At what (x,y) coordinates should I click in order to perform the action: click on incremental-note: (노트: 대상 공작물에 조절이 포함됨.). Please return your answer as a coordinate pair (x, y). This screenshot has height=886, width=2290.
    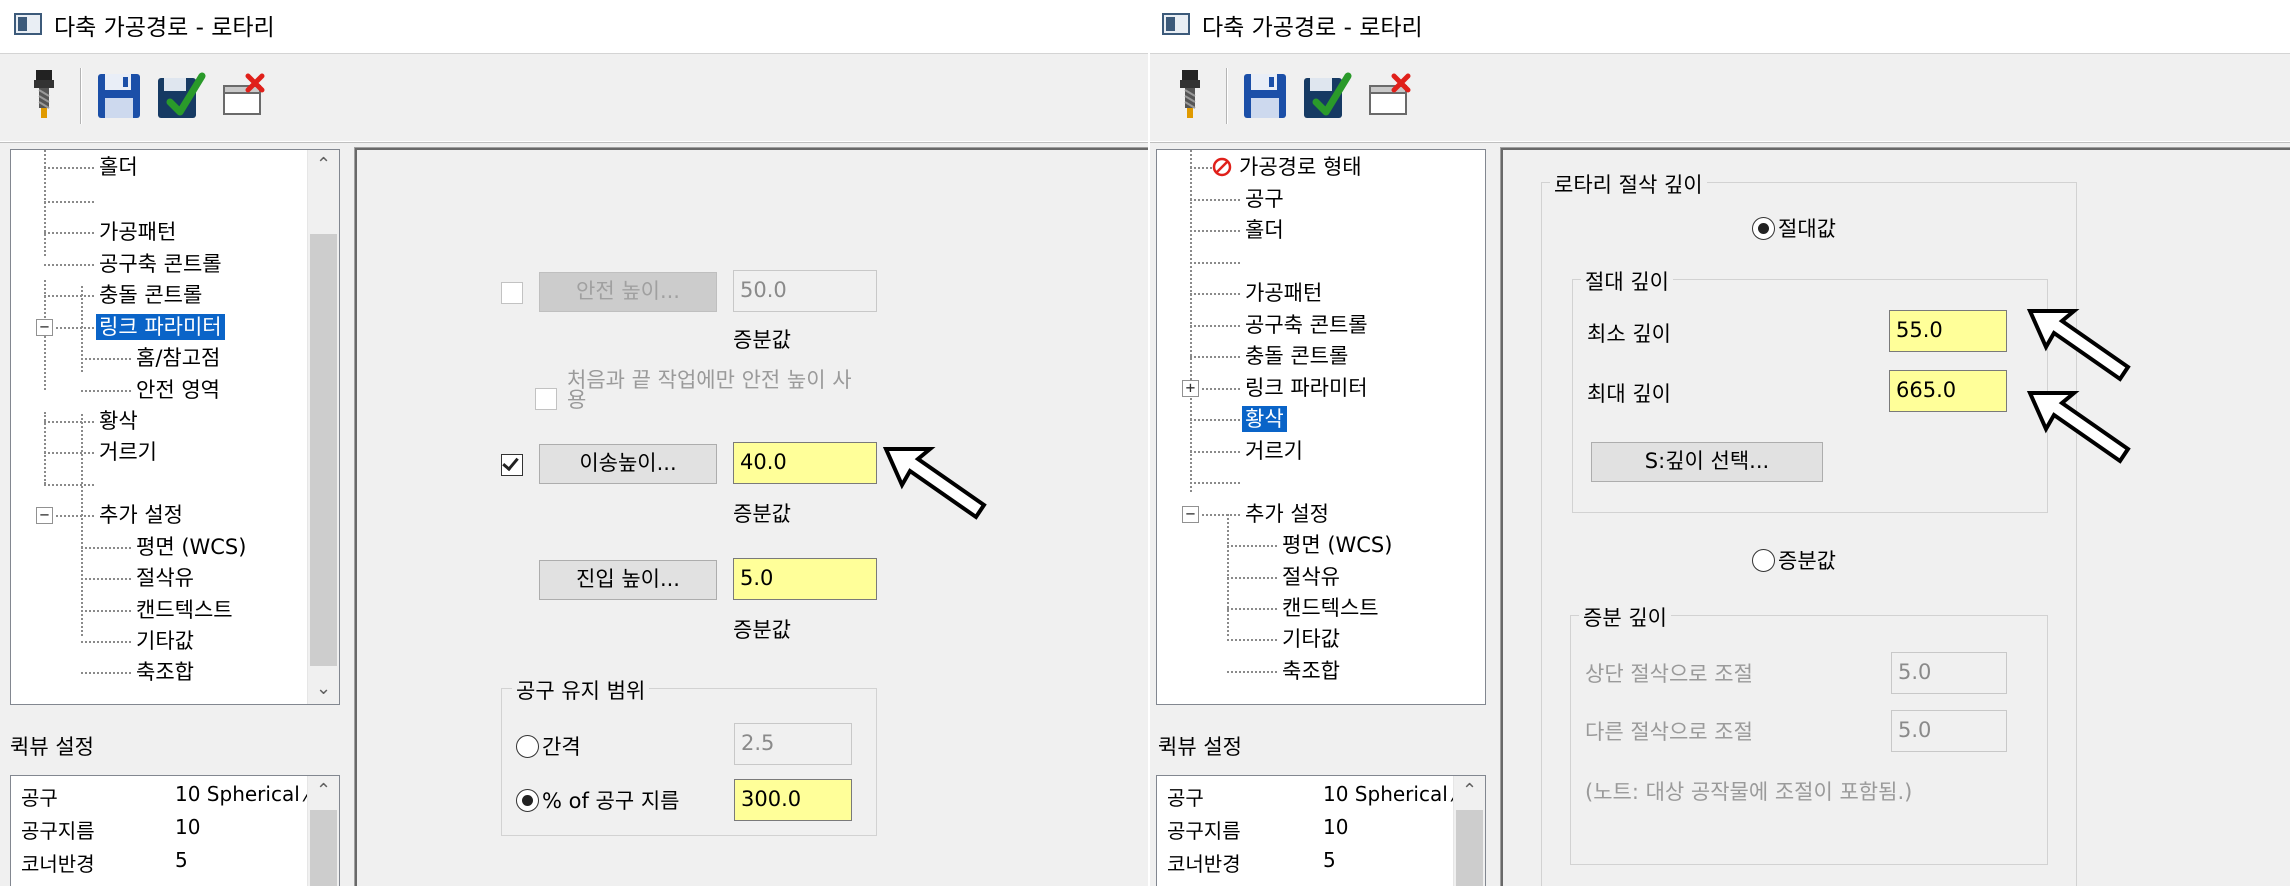
    Looking at the image, I should click on (1749, 792).